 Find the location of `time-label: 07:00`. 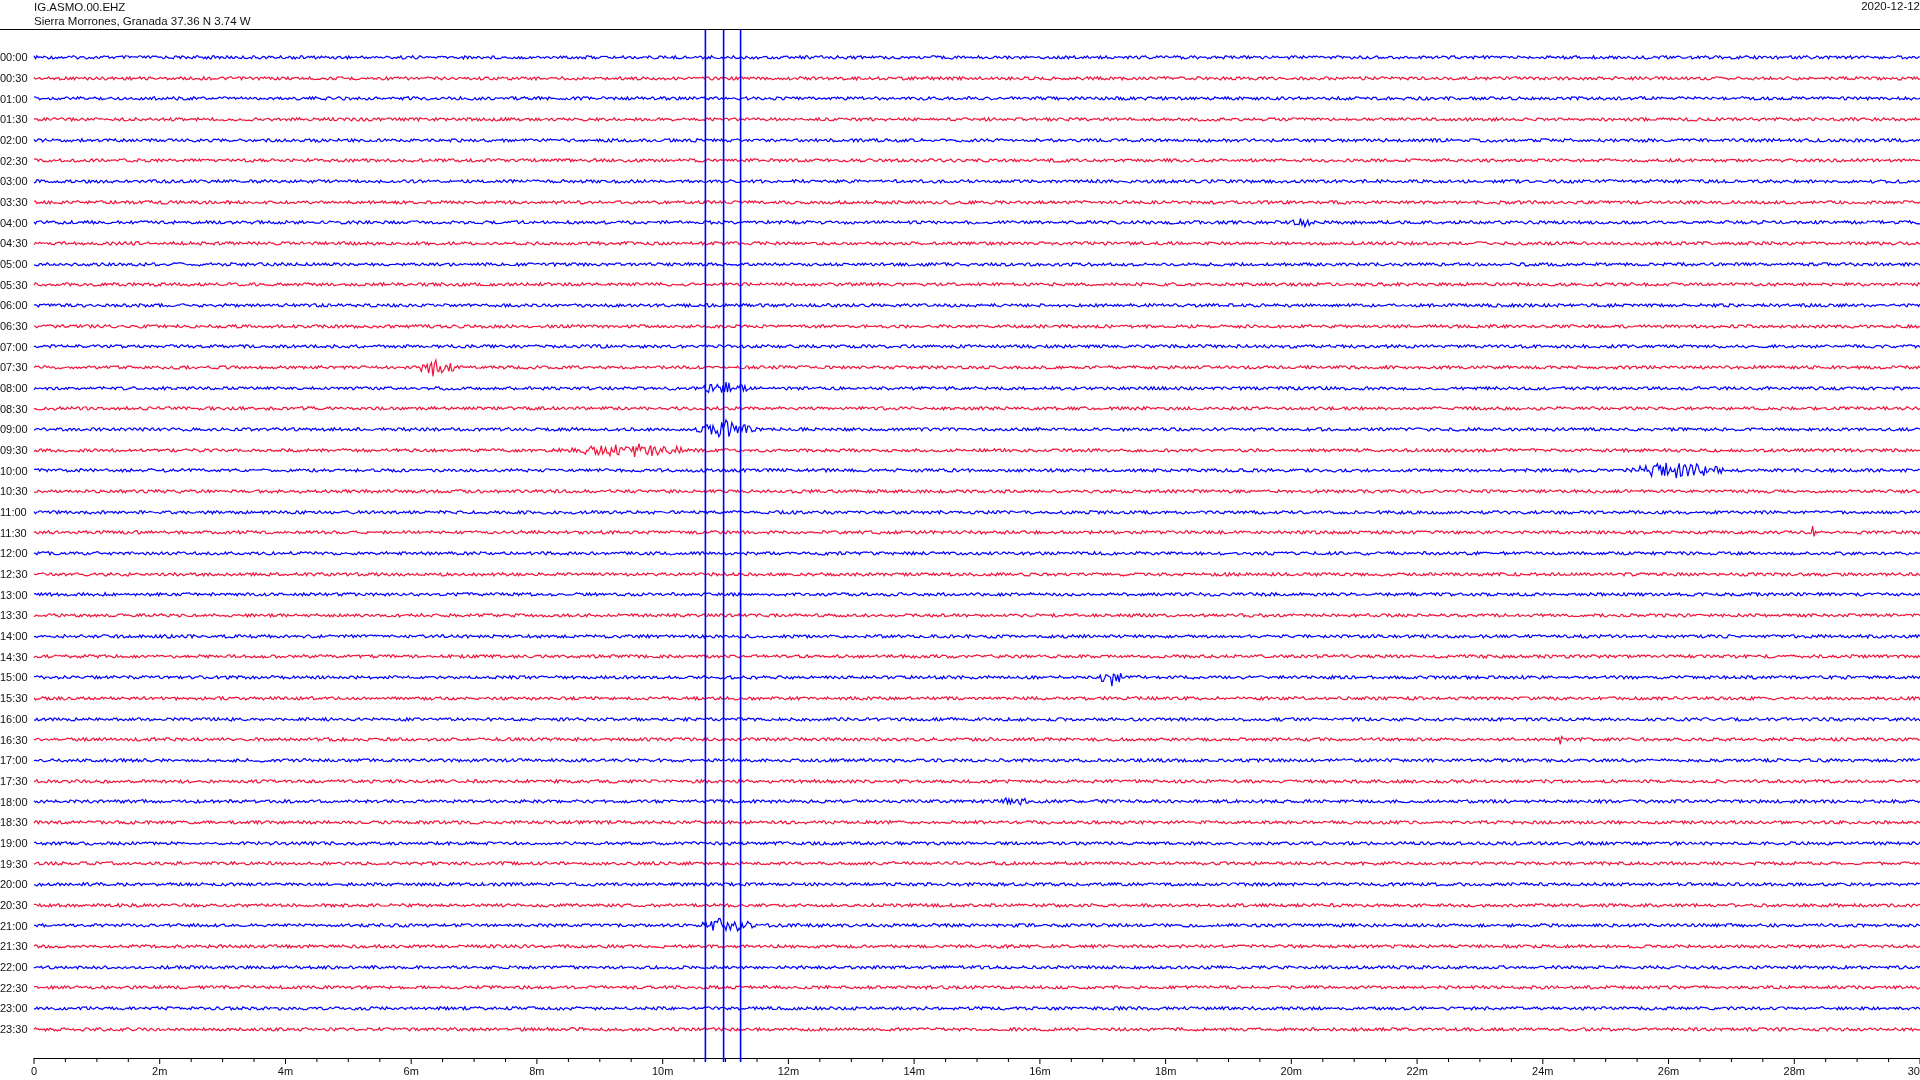

time-label: 07:00 is located at coordinates (14, 346).